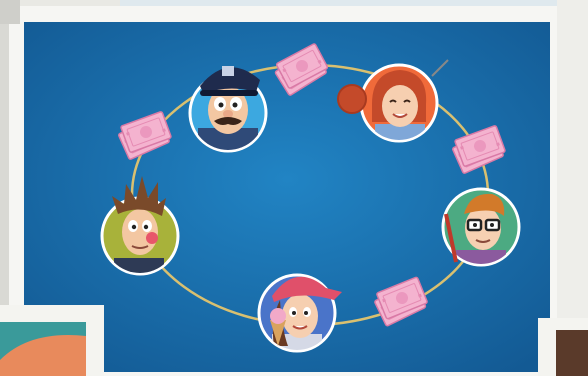 This screenshot has height=376, width=588. I want to click on corner-card-bottom-right, so click(563, 347).